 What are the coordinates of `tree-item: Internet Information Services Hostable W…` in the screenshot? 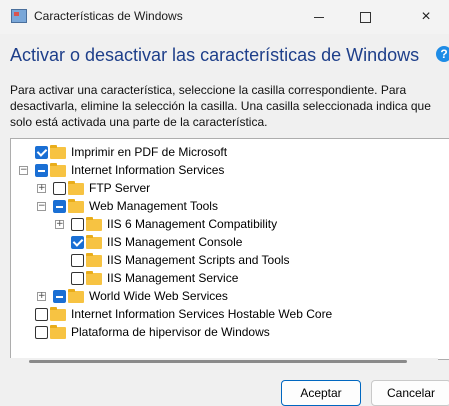 It's located at (230, 314).